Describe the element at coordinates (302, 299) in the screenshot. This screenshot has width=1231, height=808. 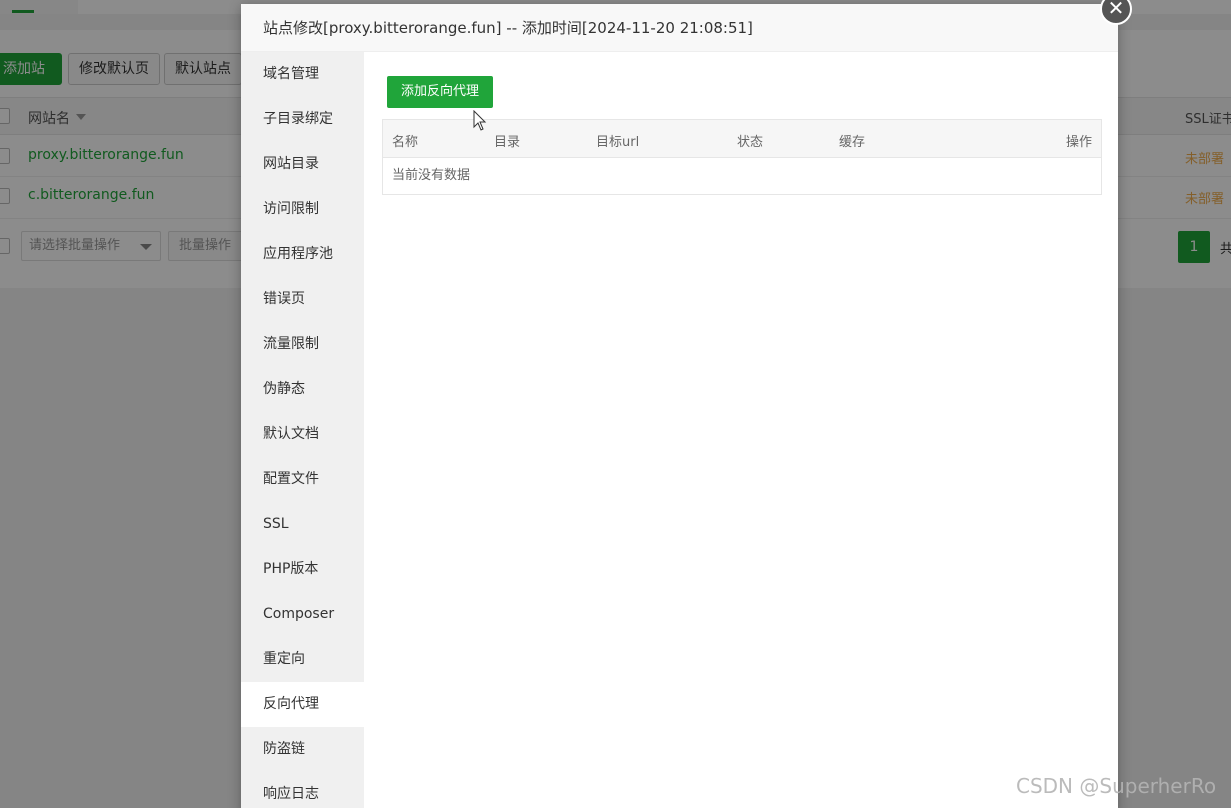
I see `sidebar-item: 错误页` at that location.